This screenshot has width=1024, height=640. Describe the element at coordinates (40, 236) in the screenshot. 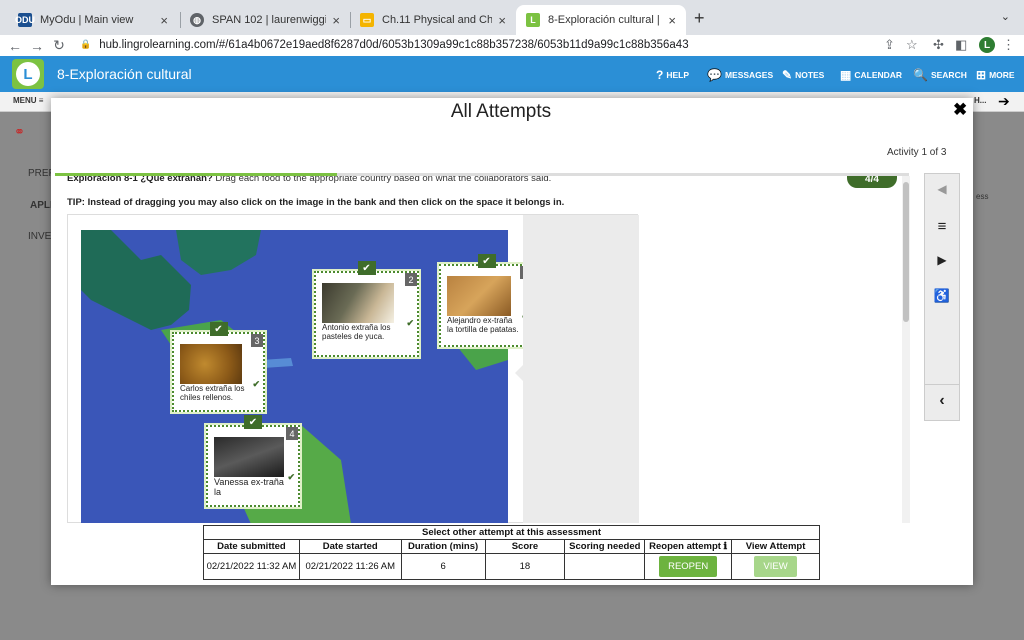

I see `bg-nav-inve: INVE` at that location.